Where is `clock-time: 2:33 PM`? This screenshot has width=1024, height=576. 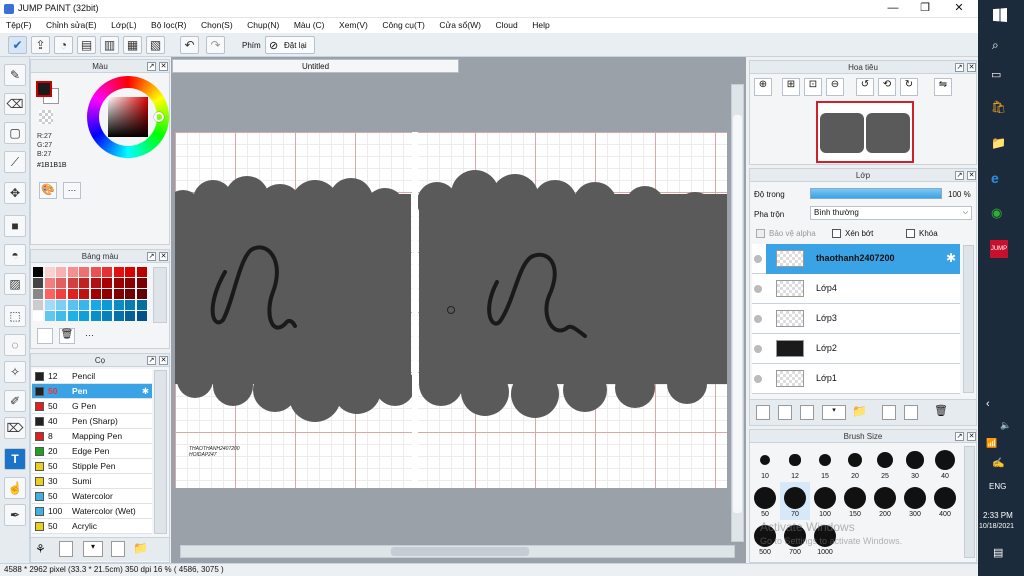 clock-time: 2:33 PM is located at coordinates (998, 515).